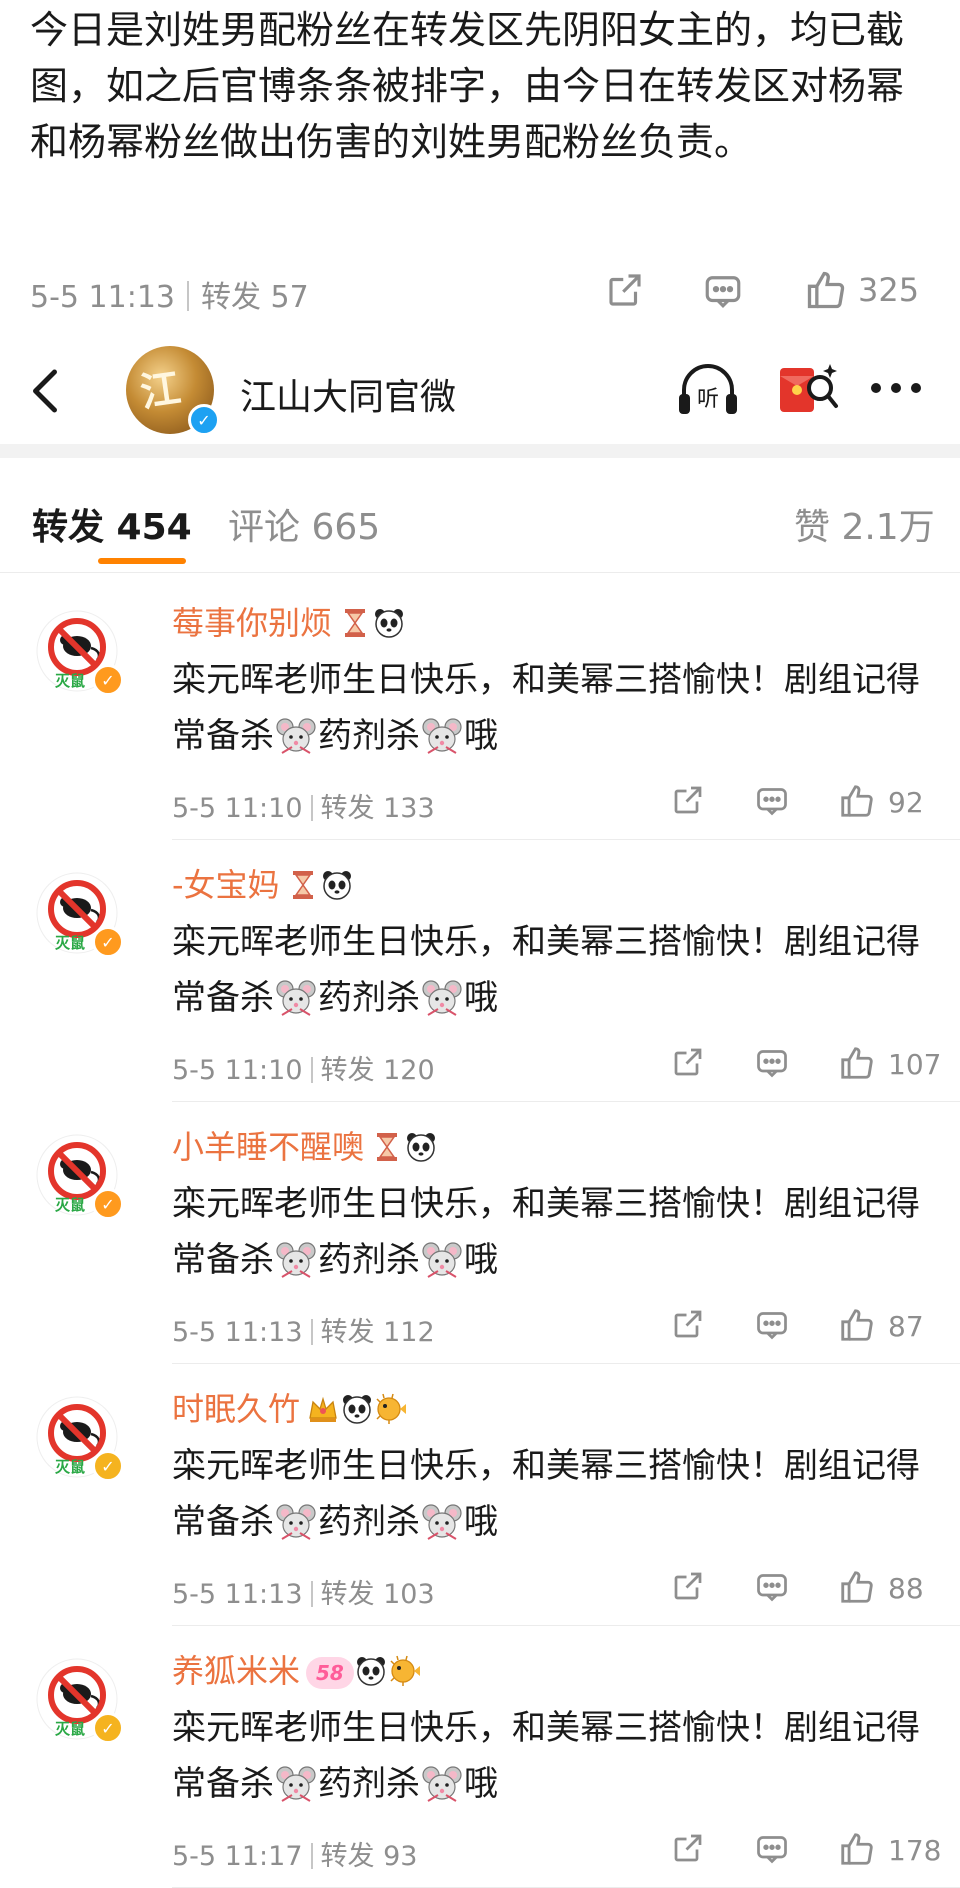 The image size is (960, 1888). Describe the element at coordinates (237, 1856) in the screenshot. I see `repost-time: 5-5 11:17` at that location.